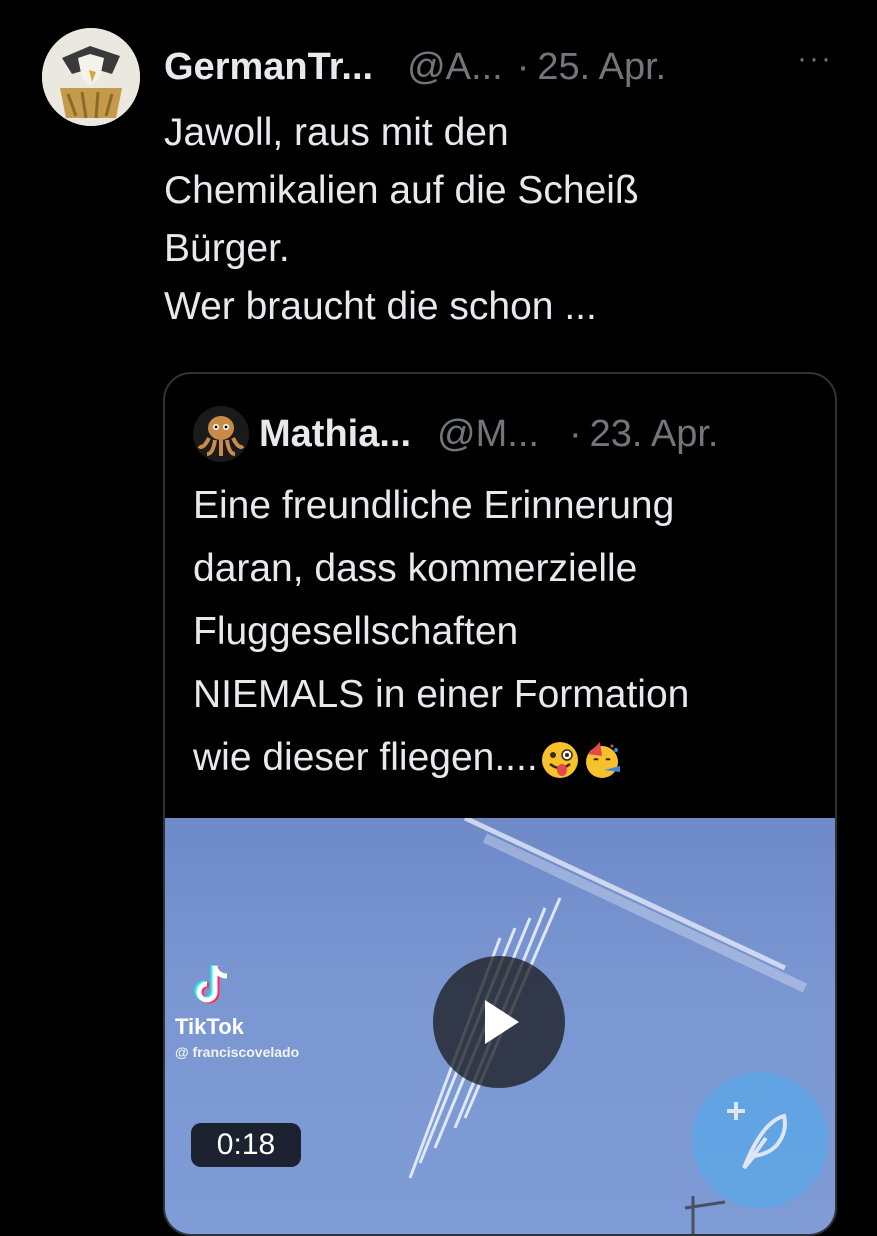 The image size is (877, 1236). What do you see at coordinates (601, 67) in the screenshot?
I see `tweet-date: 25. Apr.` at bounding box center [601, 67].